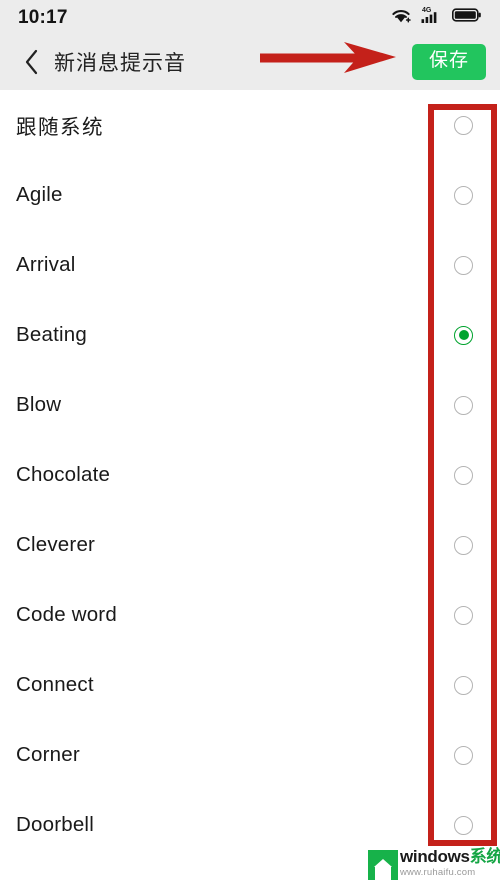 Image resolution: width=500 pixels, height=889 pixels. I want to click on list-item: Corner, so click(250, 755).